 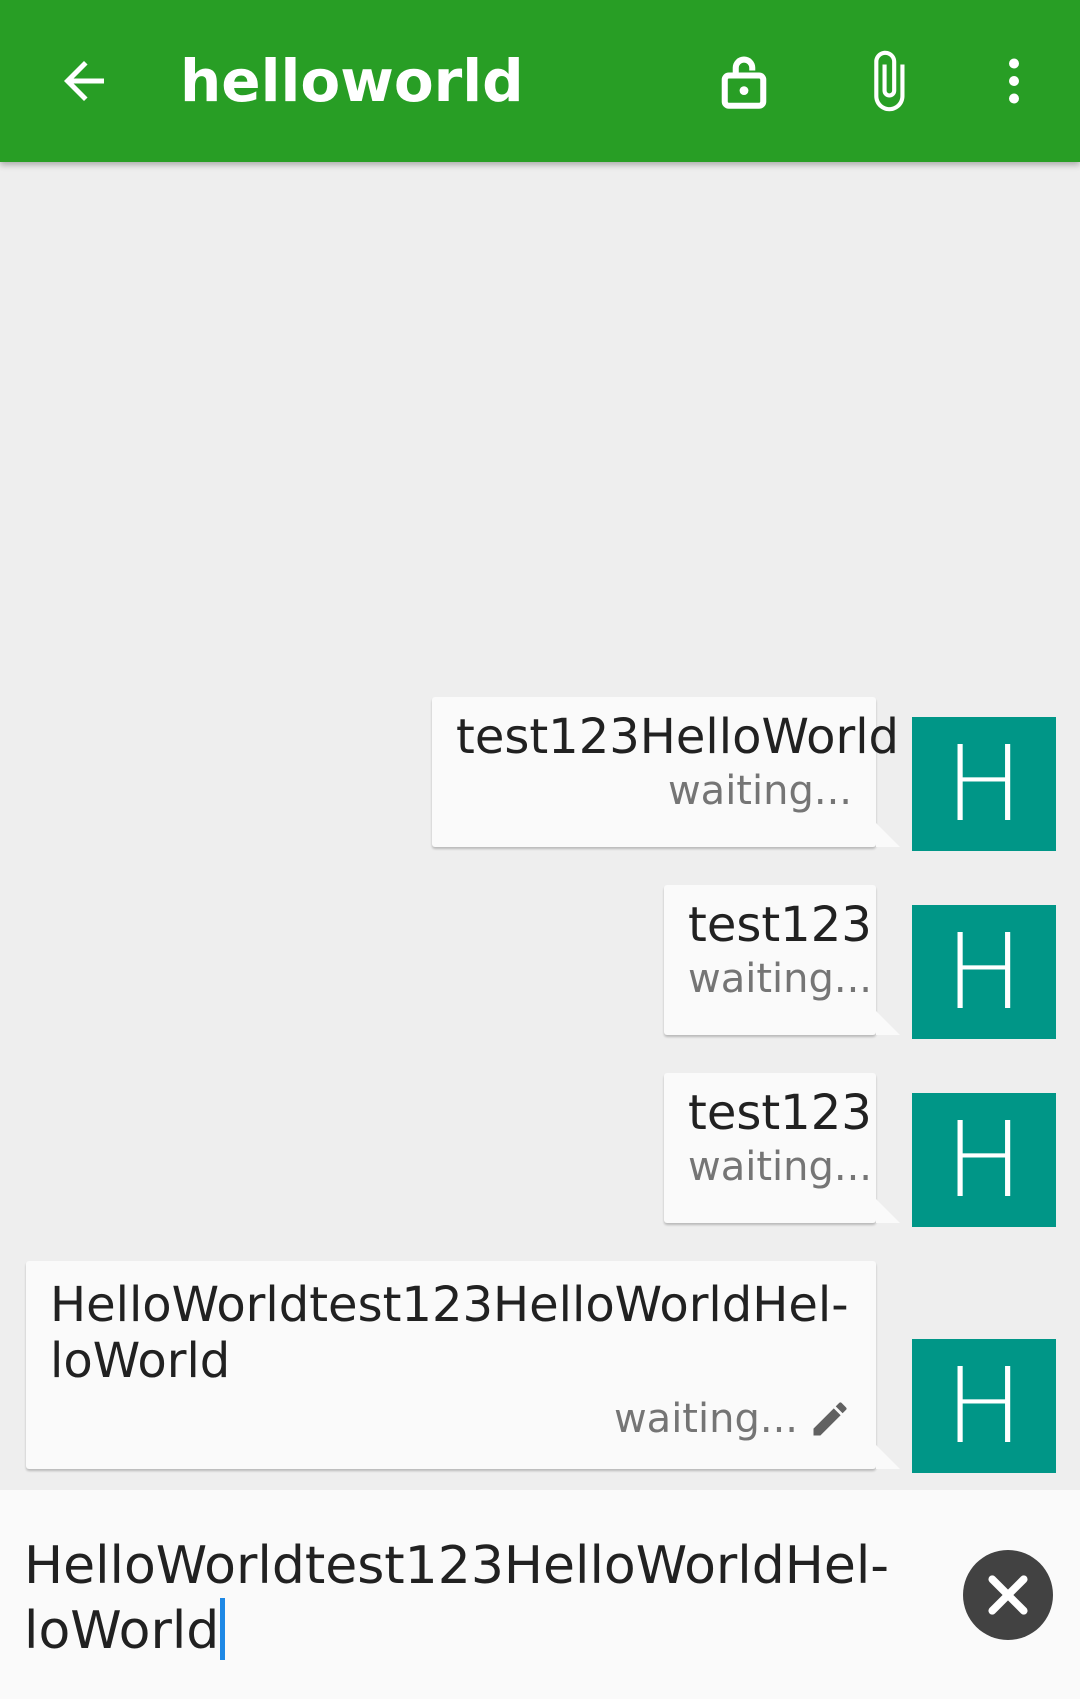 What do you see at coordinates (352, 81) in the screenshot?
I see `conversation-title: helloworld` at bounding box center [352, 81].